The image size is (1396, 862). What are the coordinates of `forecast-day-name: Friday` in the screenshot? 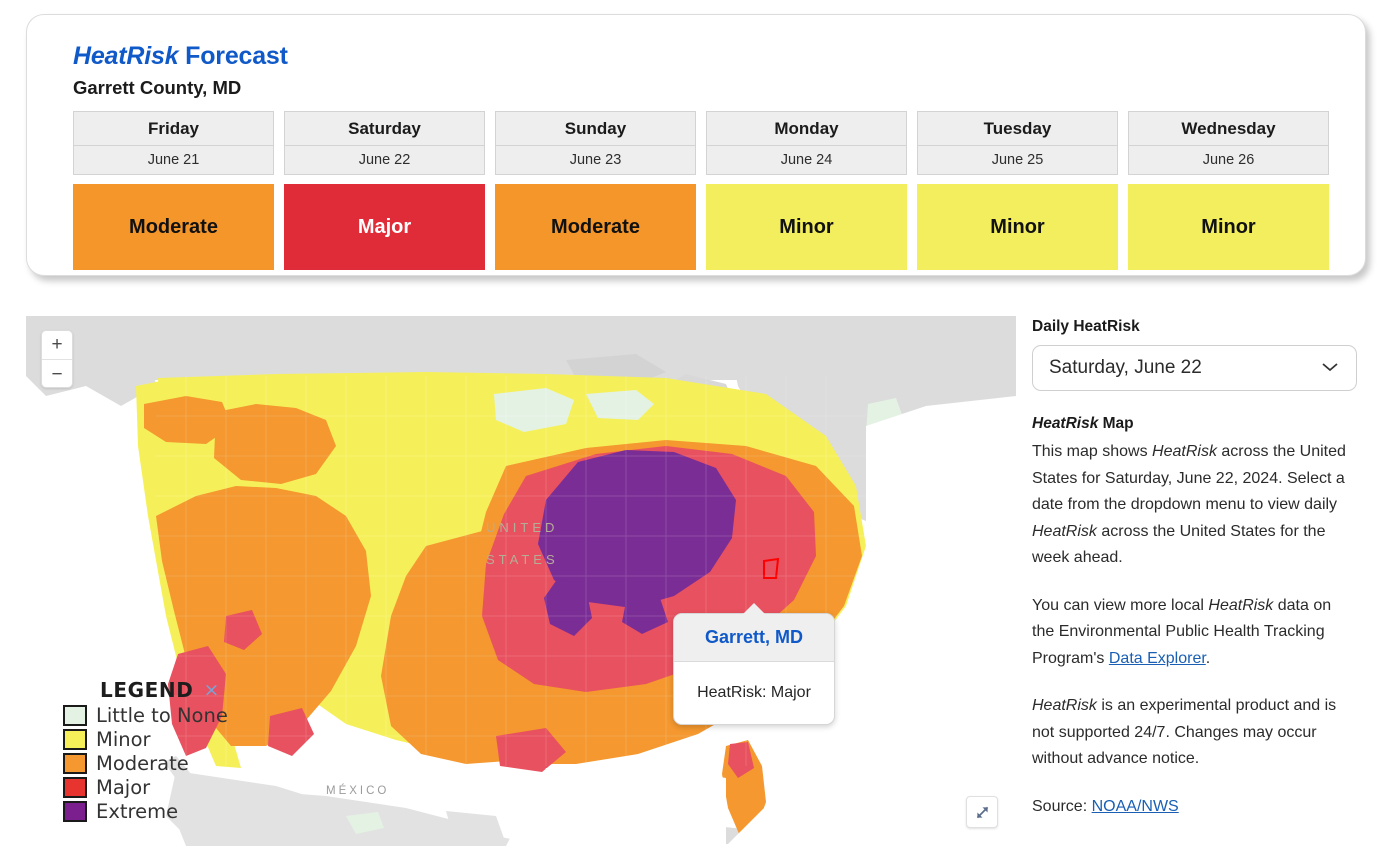 It's located at (173, 129).